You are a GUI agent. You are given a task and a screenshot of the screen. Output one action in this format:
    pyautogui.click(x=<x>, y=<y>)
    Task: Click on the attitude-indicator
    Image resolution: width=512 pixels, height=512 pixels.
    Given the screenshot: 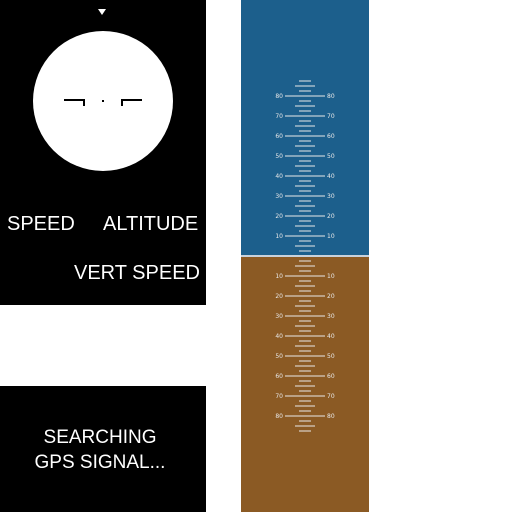 What is the action you would take?
    pyautogui.click(x=103, y=101)
    